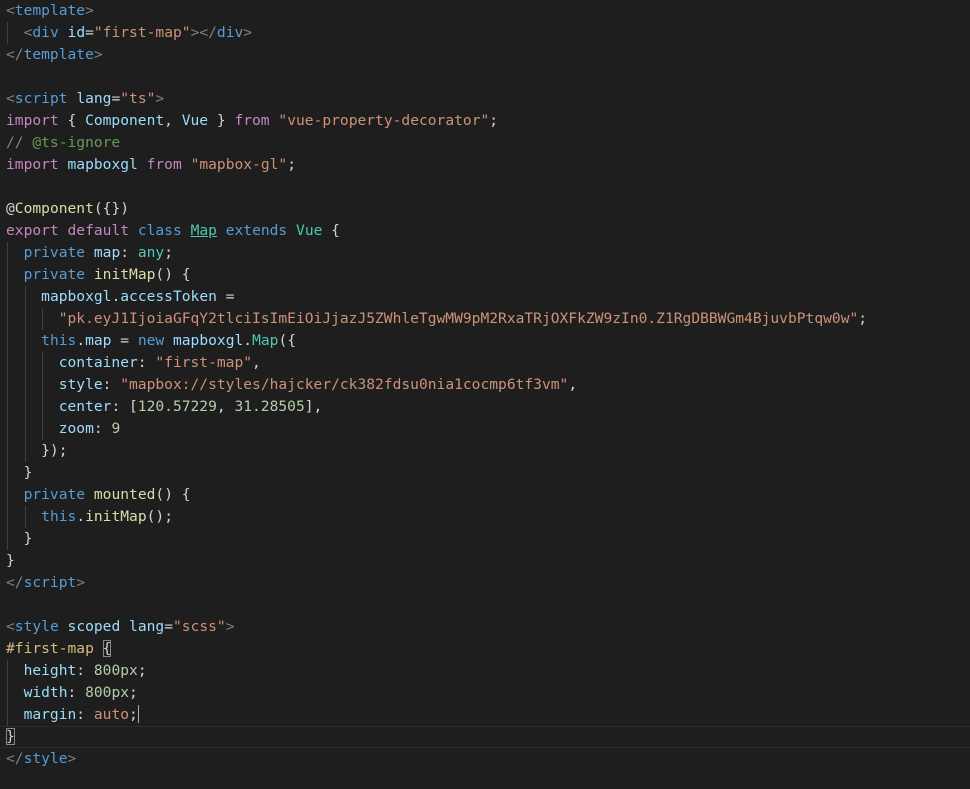 The image size is (970, 789). I want to click on code-token: import, so click(32, 120).